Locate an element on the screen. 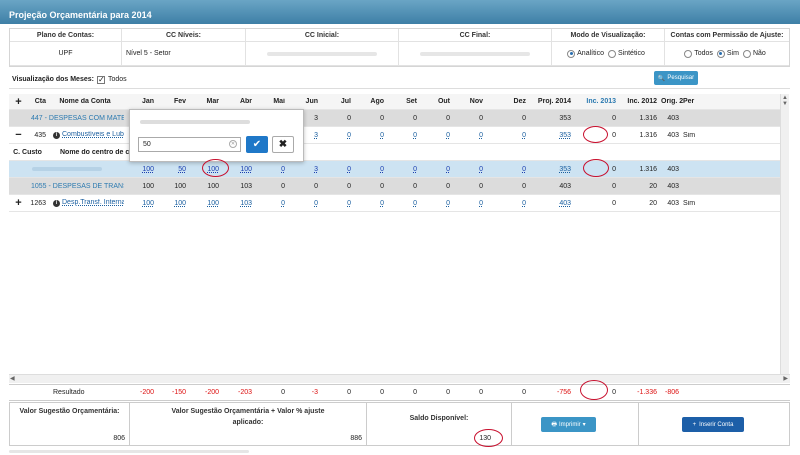 This screenshot has width=800, height=455. scroll-right-icon: ▶ is located at coordinates (785, 378).